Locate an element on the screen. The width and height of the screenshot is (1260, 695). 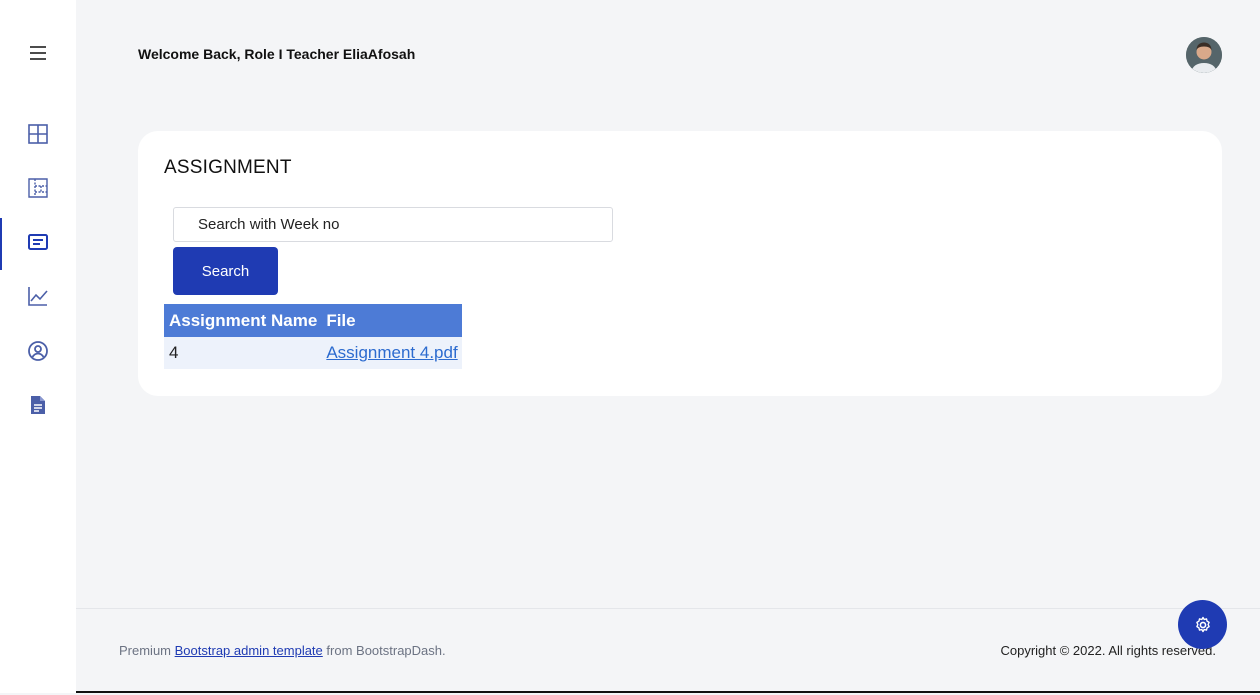
layout-icon is located at coordinates (38, 188).